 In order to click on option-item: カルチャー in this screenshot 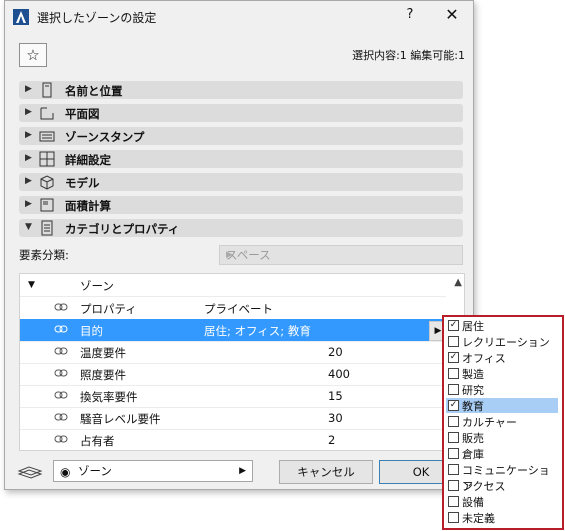, I will do `click(502, 421)`.